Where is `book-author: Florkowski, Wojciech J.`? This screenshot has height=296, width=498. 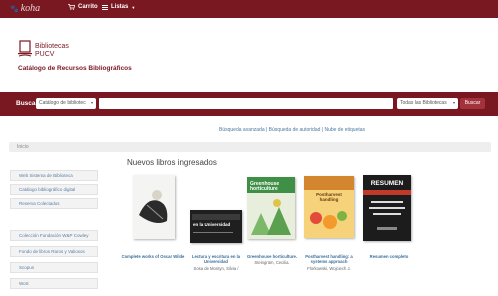
book-author: Florkowski, Wojciech J. is located at coordinates (329, 268).